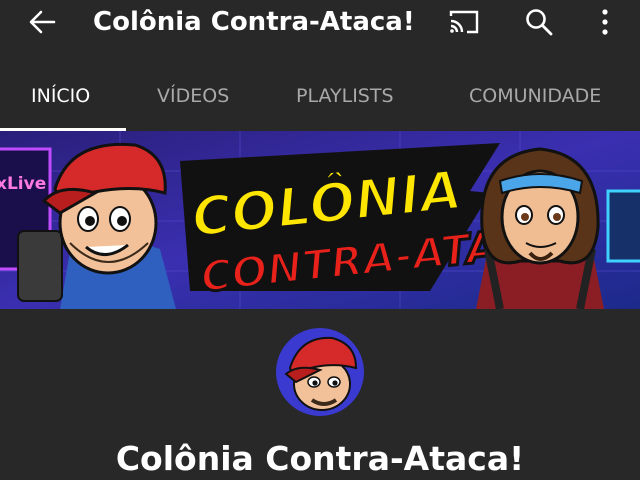 Image resolution: width=640 pixels, height=480 pixels. Describe the element at coordinates (60, 96) in the screenshot. I see `tab-inicio: INÍCIO` at that location.